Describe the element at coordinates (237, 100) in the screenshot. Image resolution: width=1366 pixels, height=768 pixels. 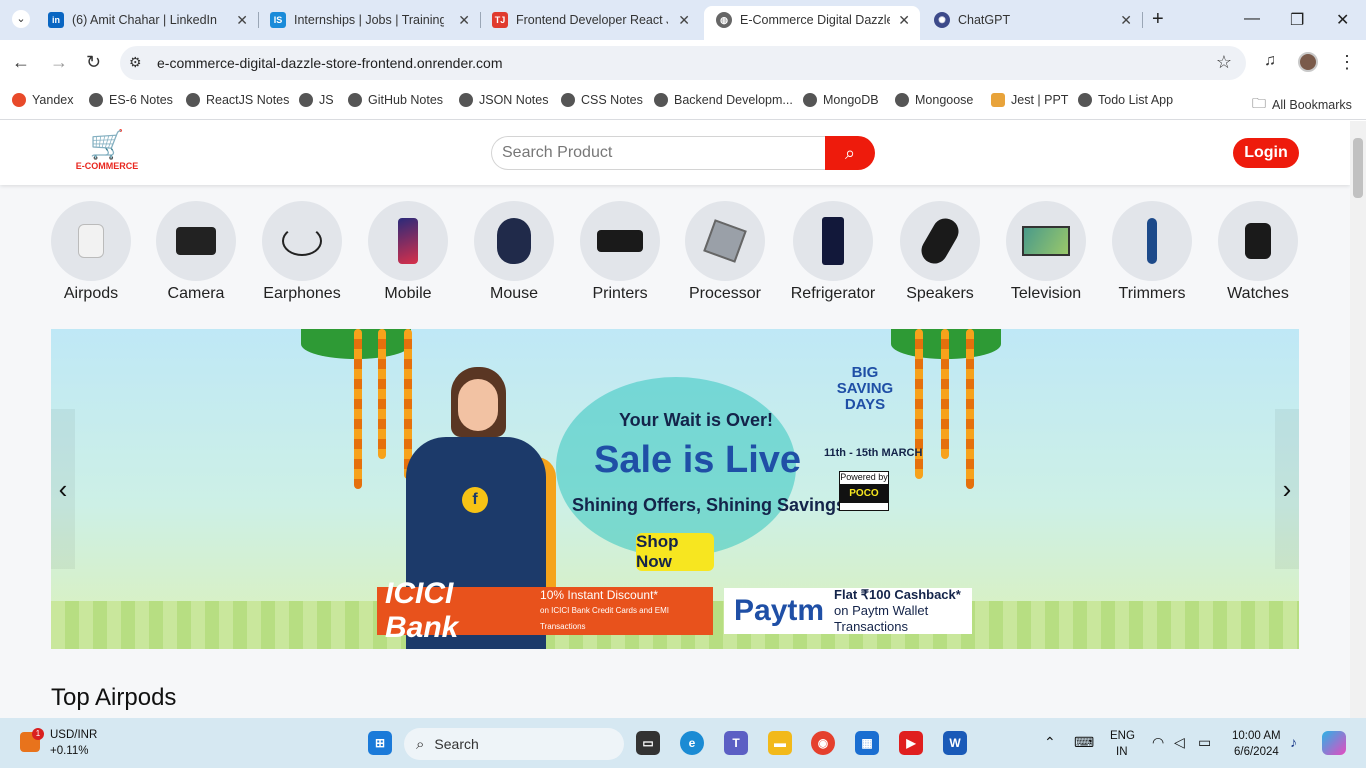
I see `bookmark-reactjs-notes: ReactJS Notes` at that location.